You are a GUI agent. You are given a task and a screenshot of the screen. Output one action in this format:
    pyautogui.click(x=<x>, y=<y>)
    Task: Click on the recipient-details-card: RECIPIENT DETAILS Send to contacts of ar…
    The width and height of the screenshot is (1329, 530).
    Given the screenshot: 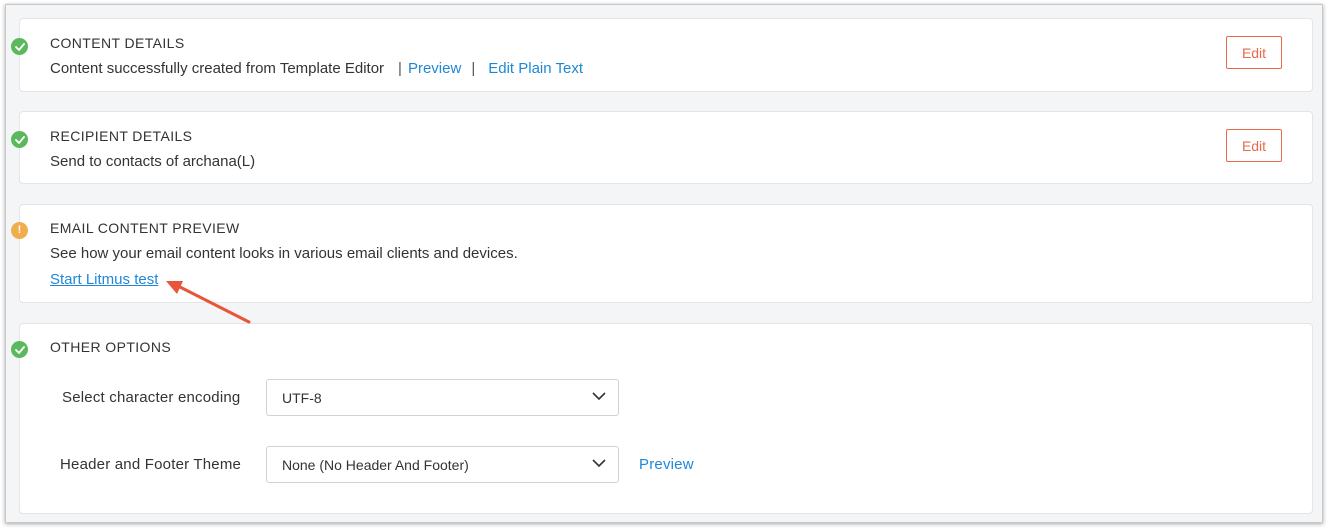 What is the action you would take?
    pyautogui.click(x=662, y=147)
    